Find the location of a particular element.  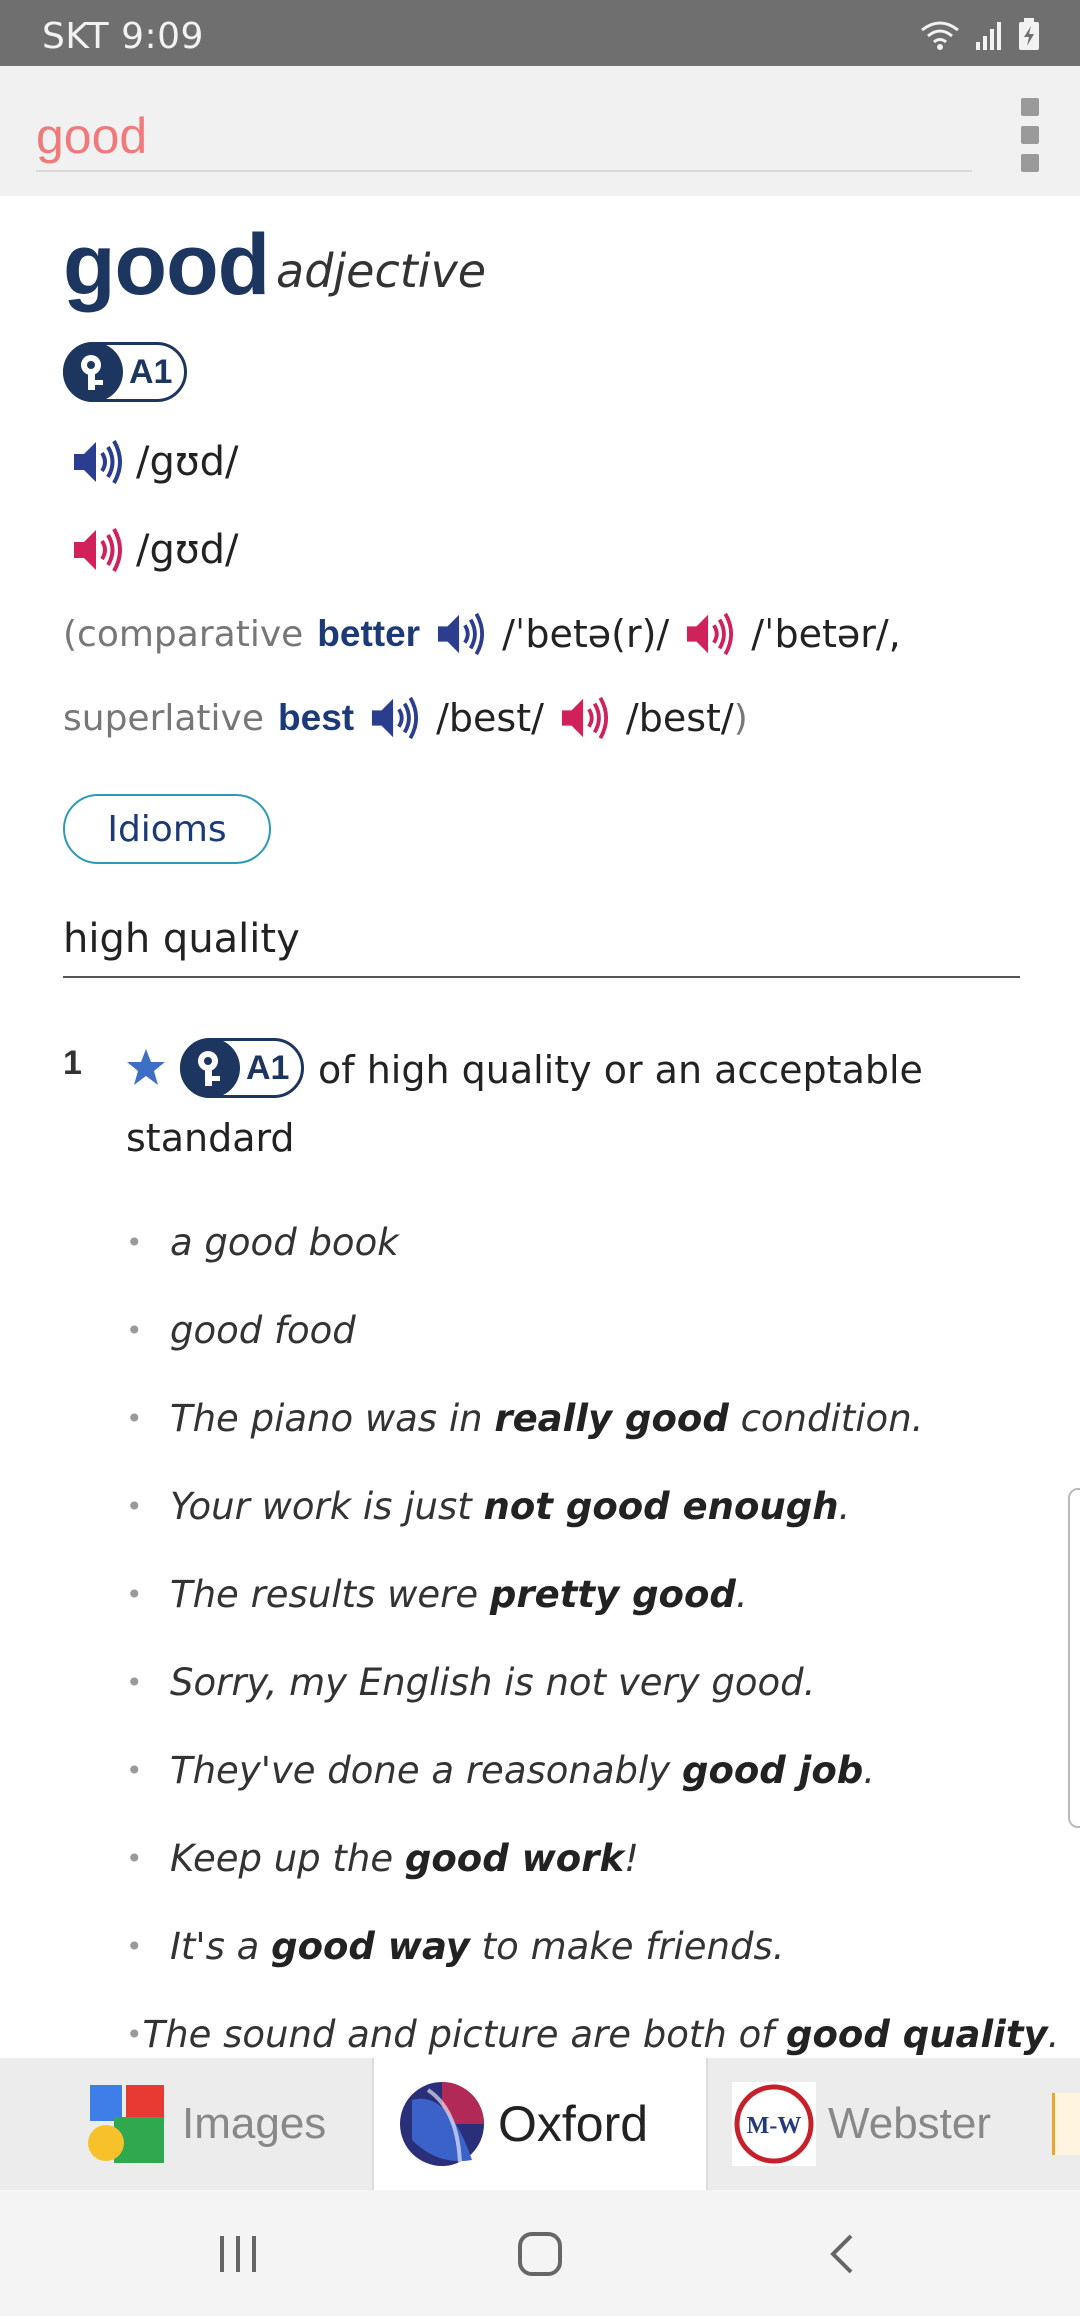

recent-apps-button is located at coordinates (238, 2254).